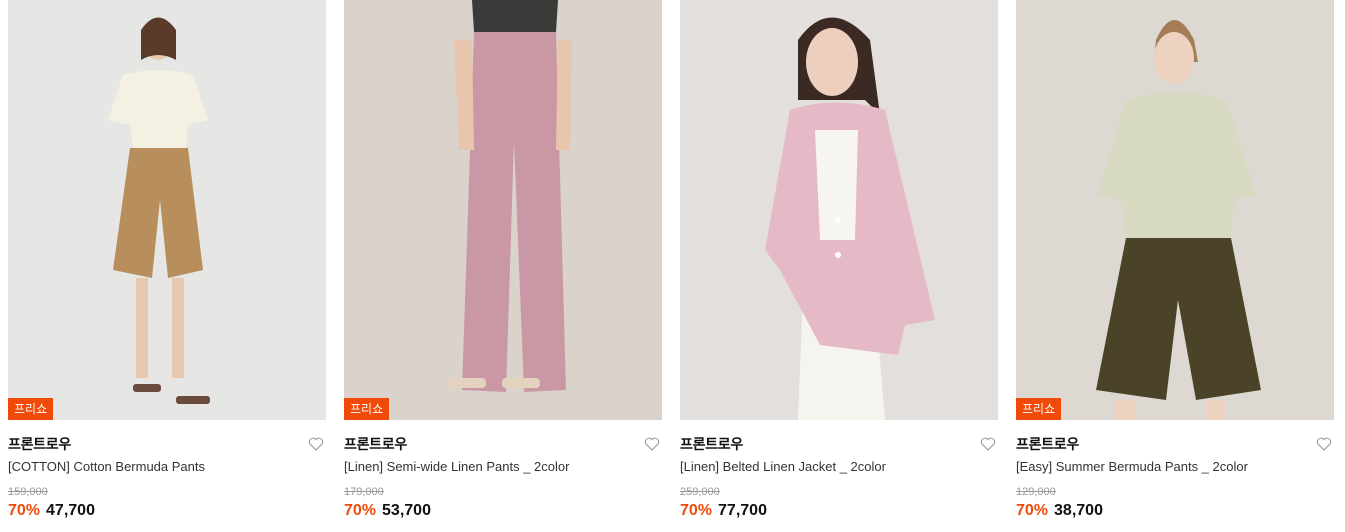 This screenshot has height=532, width=1345. What do you see at coordinates (106, 466) in the screenshot?
I see `product-name: [COTTON] Cotton Bermuda Pants` at bounding box center [106, 466].